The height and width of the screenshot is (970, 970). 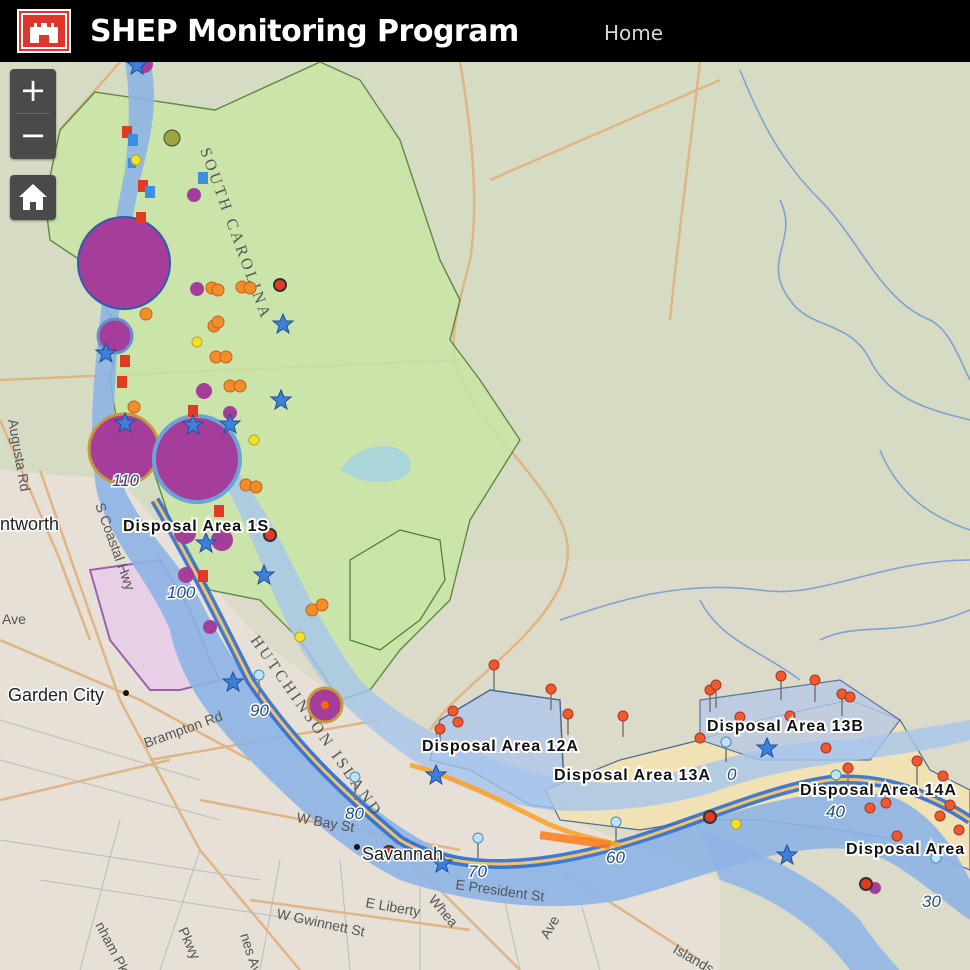 I want to click on label-disposal-area-1s: Disposal Area 1S, so click(x=196, y=526).